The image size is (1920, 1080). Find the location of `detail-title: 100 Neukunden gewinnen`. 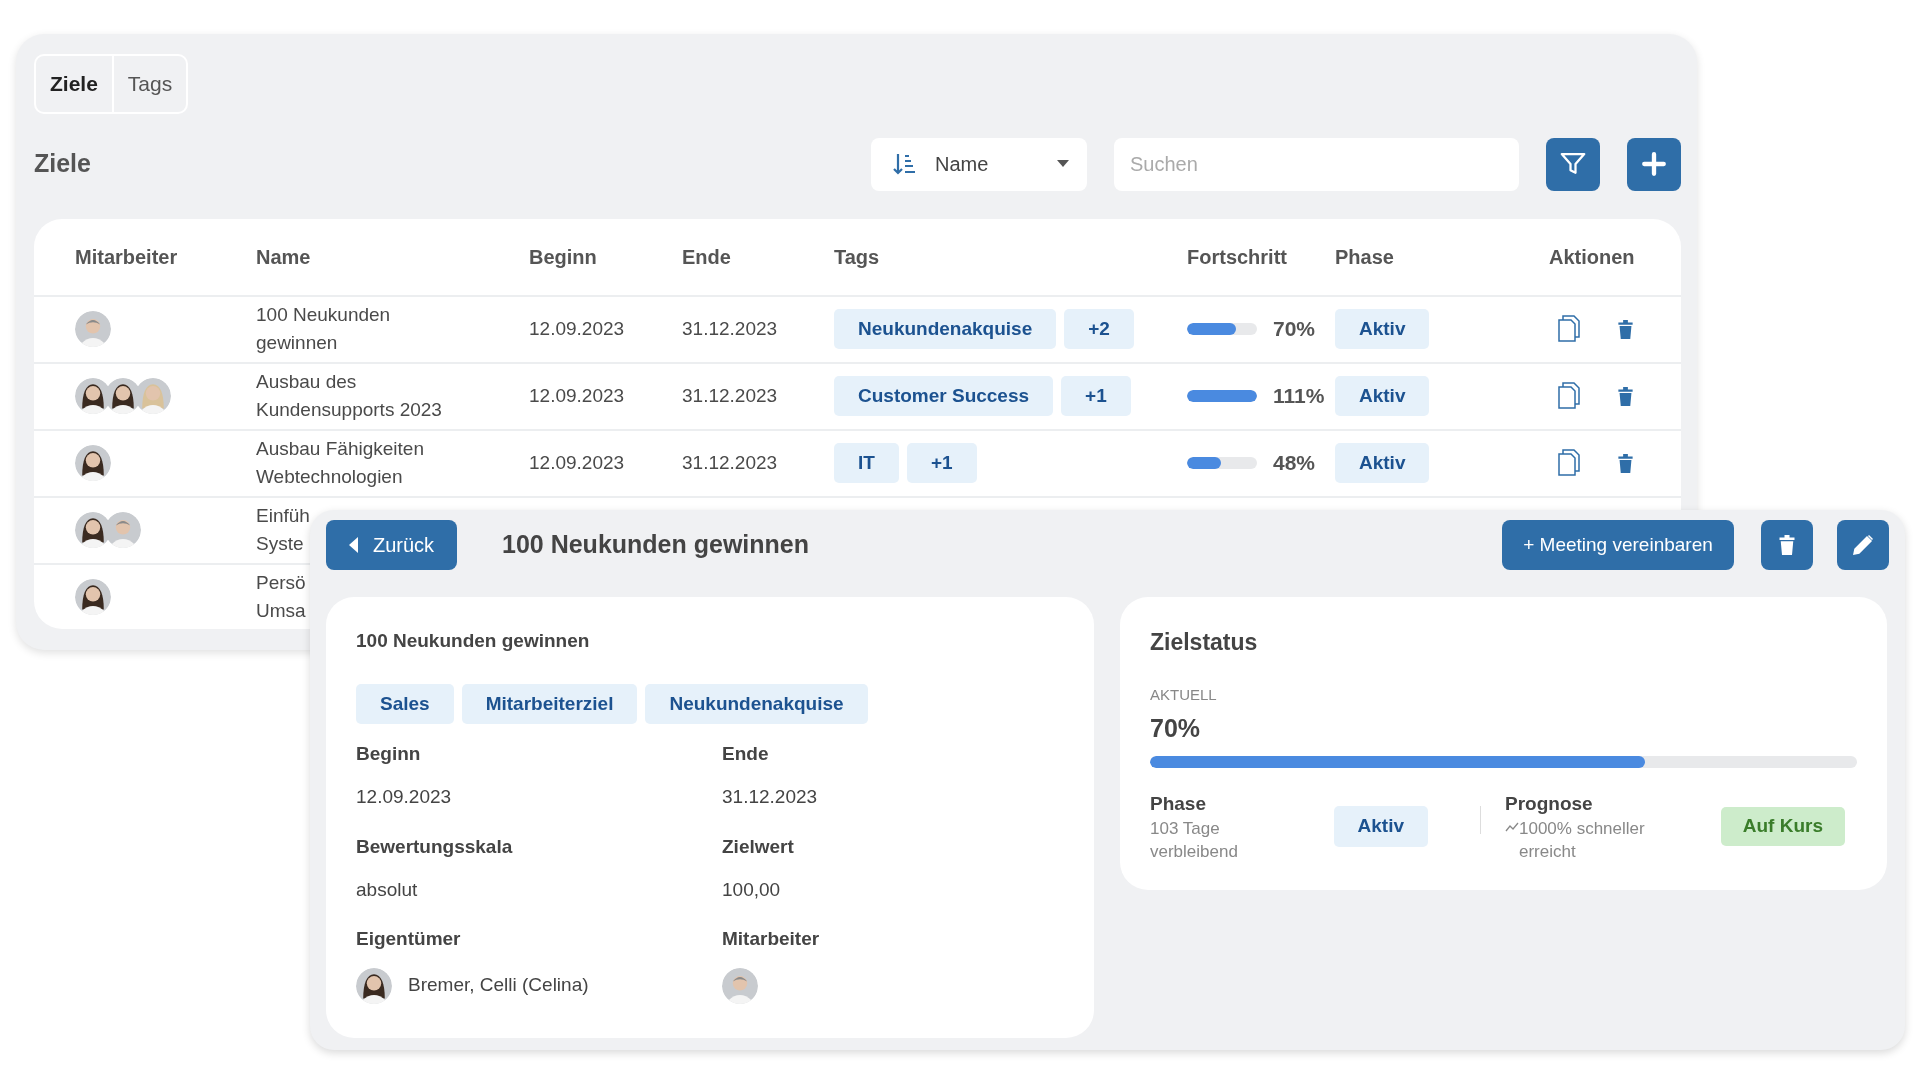

detail-title: 100 Neukunden gewinnen is located at coordinates (656, 545).